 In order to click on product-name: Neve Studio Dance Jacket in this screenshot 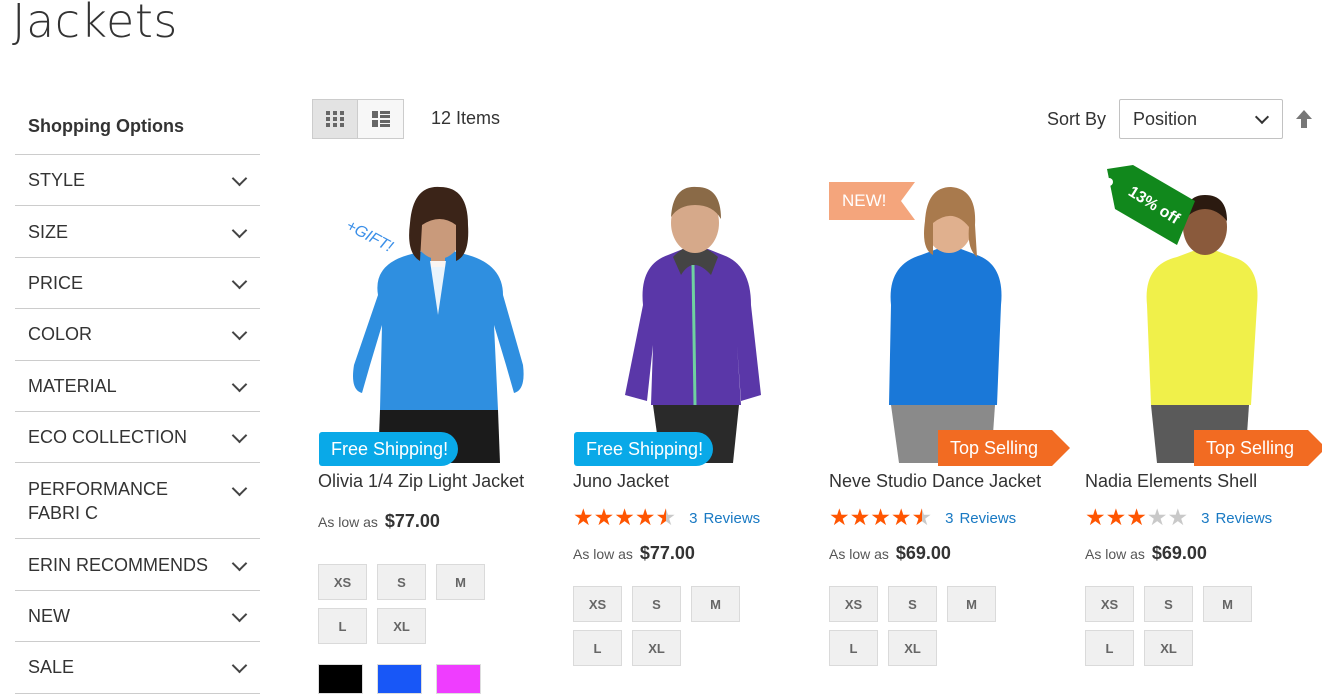, I will do `click(949, 483)`.